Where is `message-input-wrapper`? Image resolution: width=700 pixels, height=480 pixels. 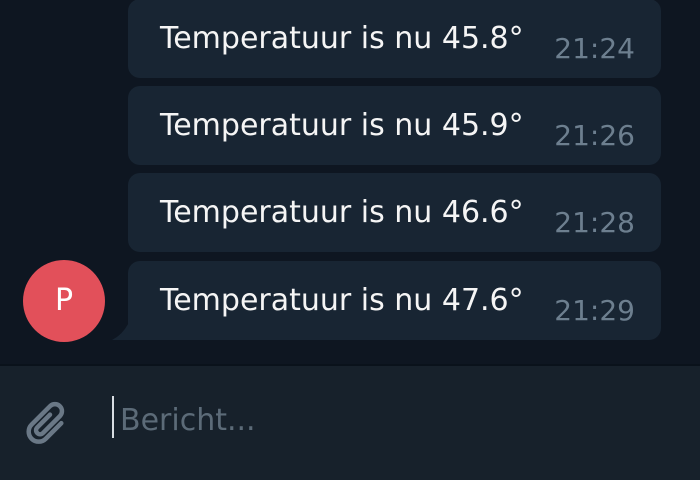 message-input-wrapper is located at coordinates (395, 420).